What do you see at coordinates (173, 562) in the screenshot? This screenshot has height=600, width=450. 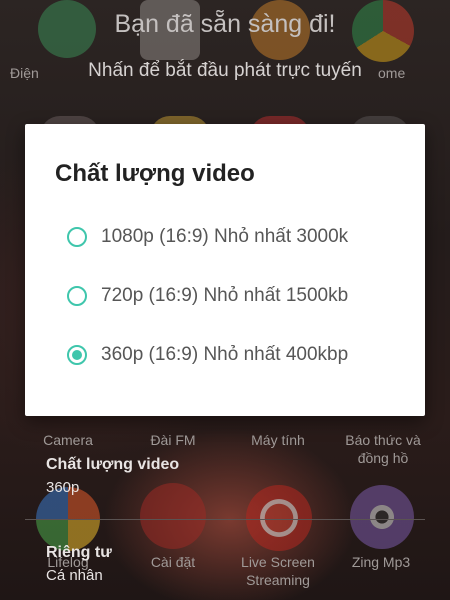 I see `app-label-settings: Cài đặt` at bounding box center [173, 562].